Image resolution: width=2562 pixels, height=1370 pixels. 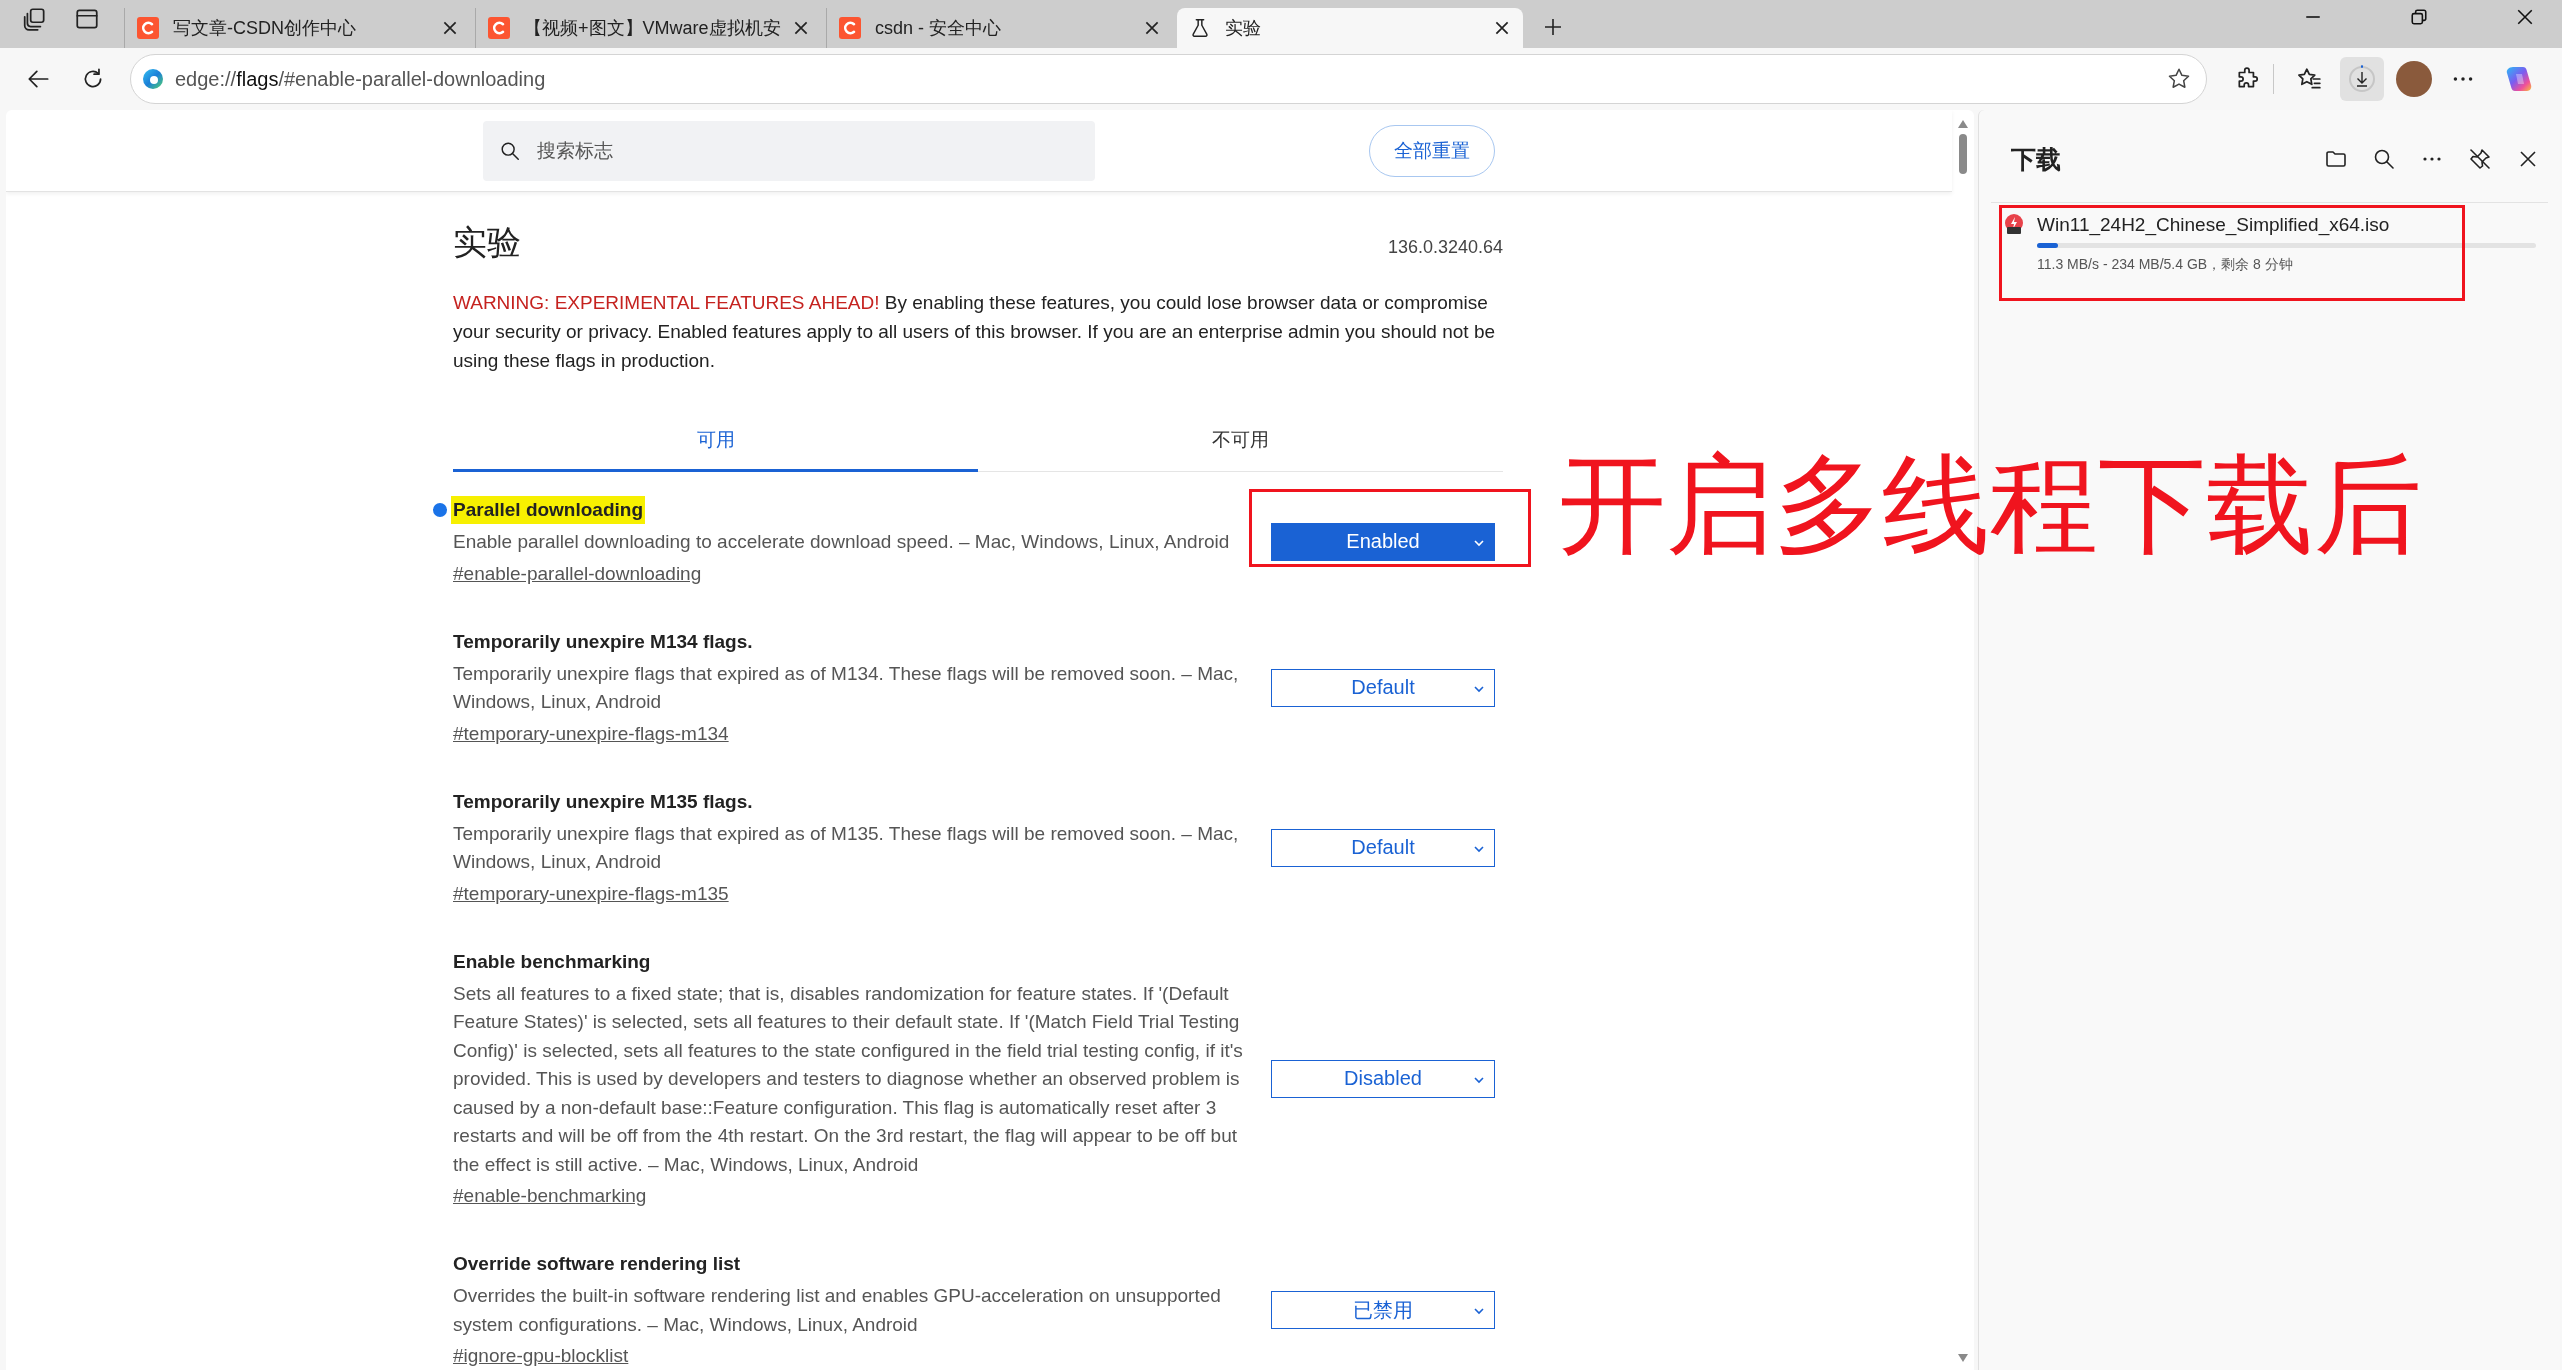 What do you see at coordinates (975, 332) in the screenshot?
I see `warning-text: WARNING: EXPERIMENTAL FEATURES AHEAD! By enabling these features, you could lose browser data or compromise your security or privacy. Enabled features apply to all users of this browser. If you are an enterprise admin you should not be using these flags in production.` at bounding box center [975, 332].